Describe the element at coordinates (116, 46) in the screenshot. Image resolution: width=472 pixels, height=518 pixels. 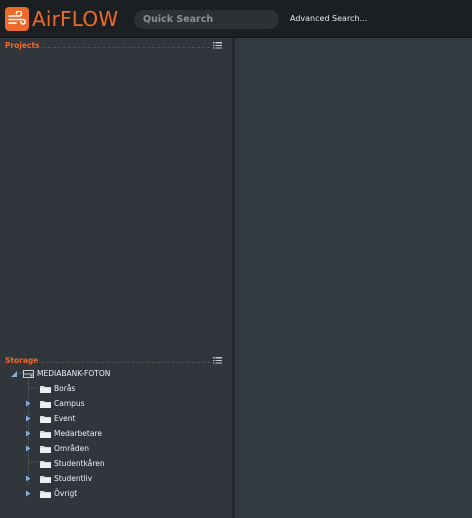
I see `projects-header: Projects` at that location.